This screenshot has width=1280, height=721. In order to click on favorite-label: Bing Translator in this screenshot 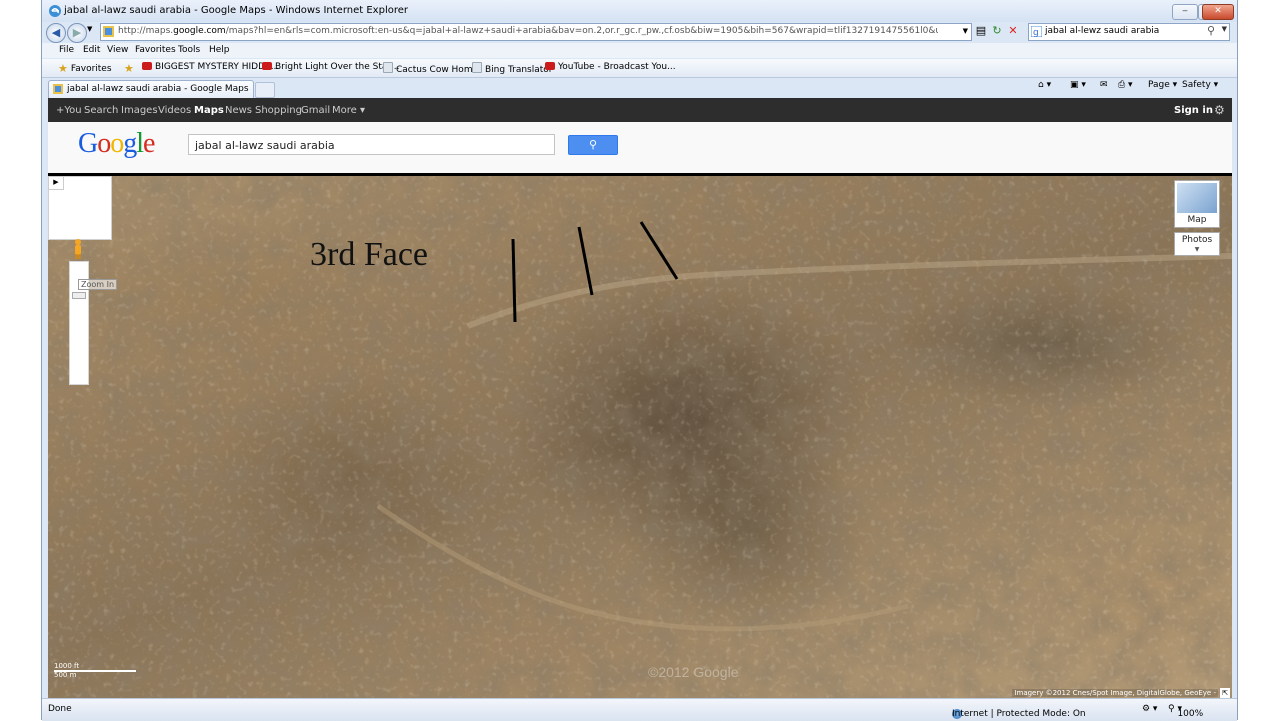, I will do `click(519, 70)`.